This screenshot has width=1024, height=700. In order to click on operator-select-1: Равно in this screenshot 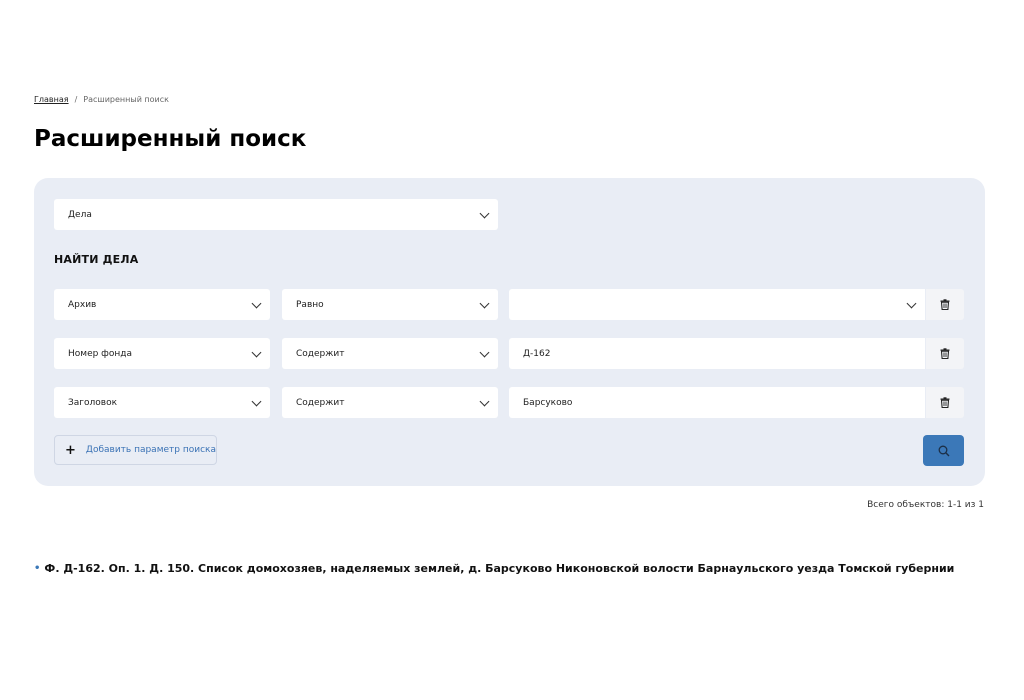, I will do `click(390, 304)`.